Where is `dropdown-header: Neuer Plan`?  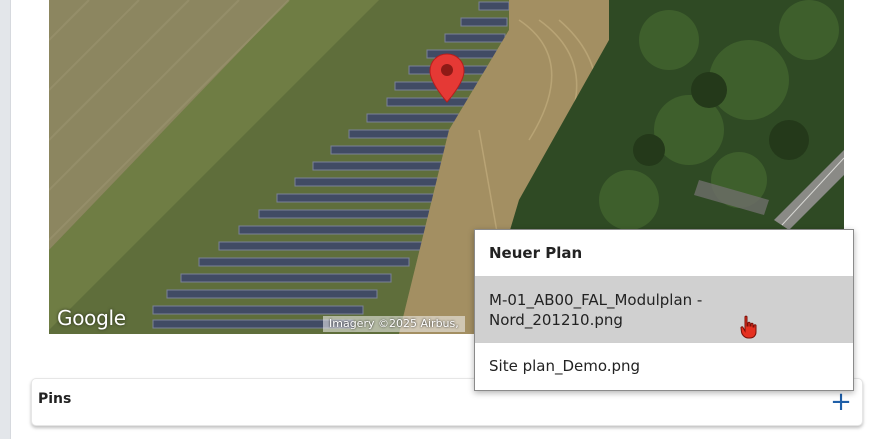 dropdown-header: Neuer Plan is located at coordinates (664, 253).